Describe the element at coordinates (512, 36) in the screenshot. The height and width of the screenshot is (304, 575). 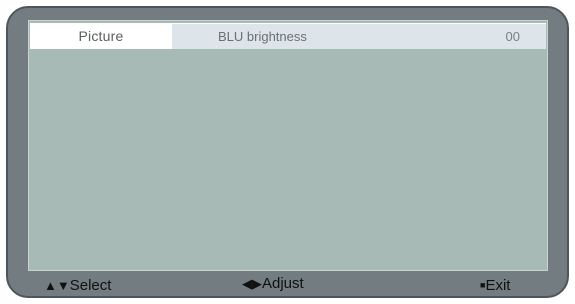
I see `menu-item-value: 00` at that location.